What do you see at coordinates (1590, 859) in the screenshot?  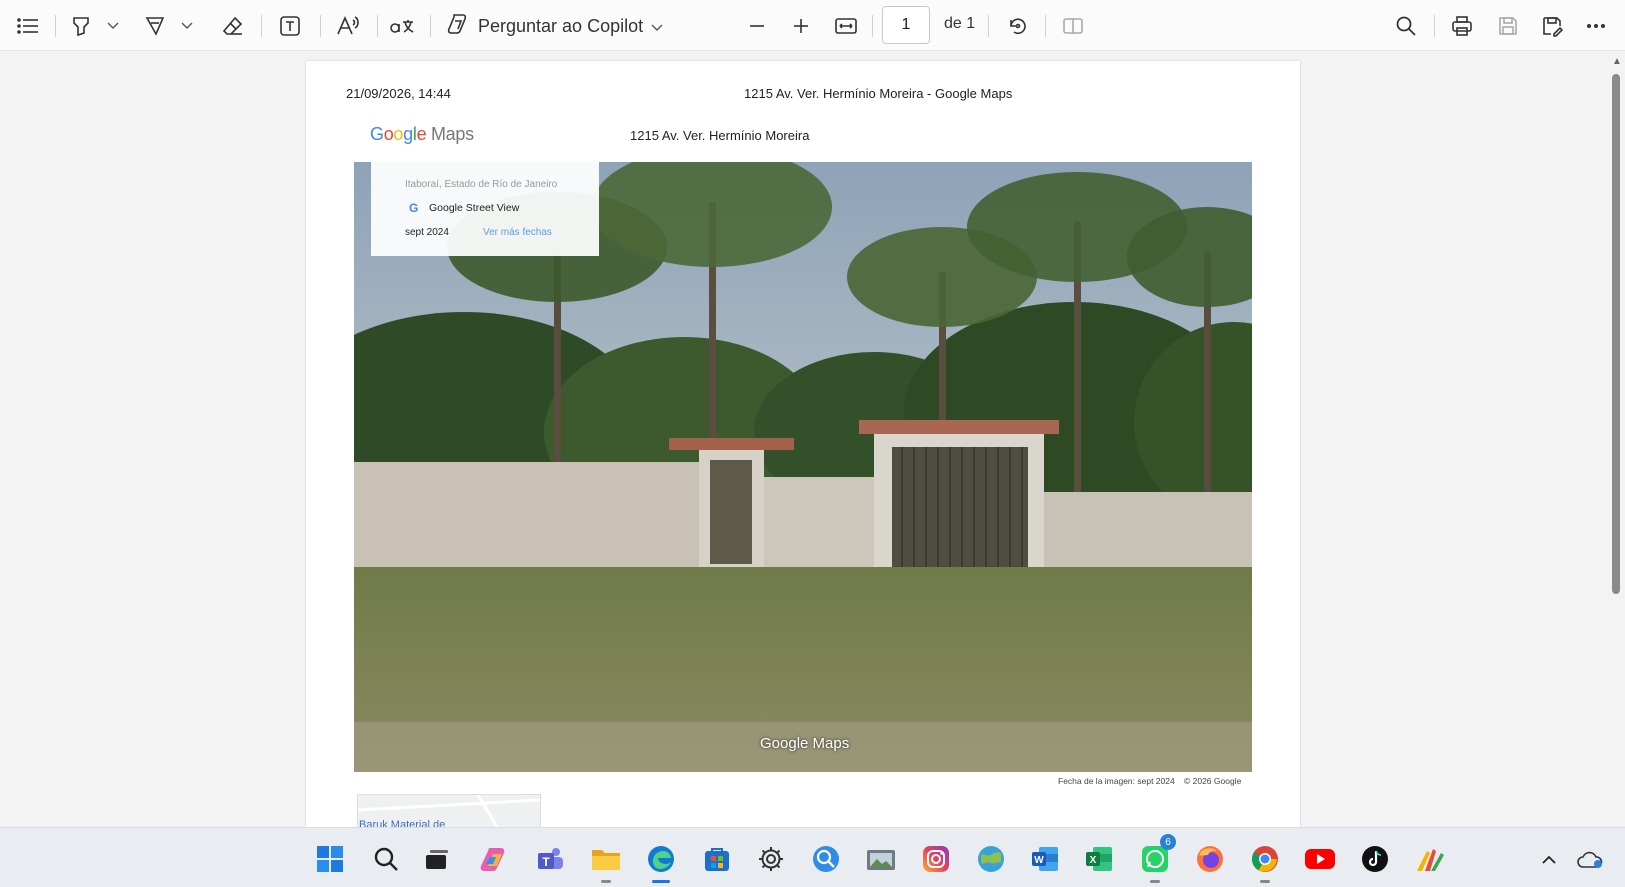 I see `onedrive-icon` at bounding box center [1590, 859].